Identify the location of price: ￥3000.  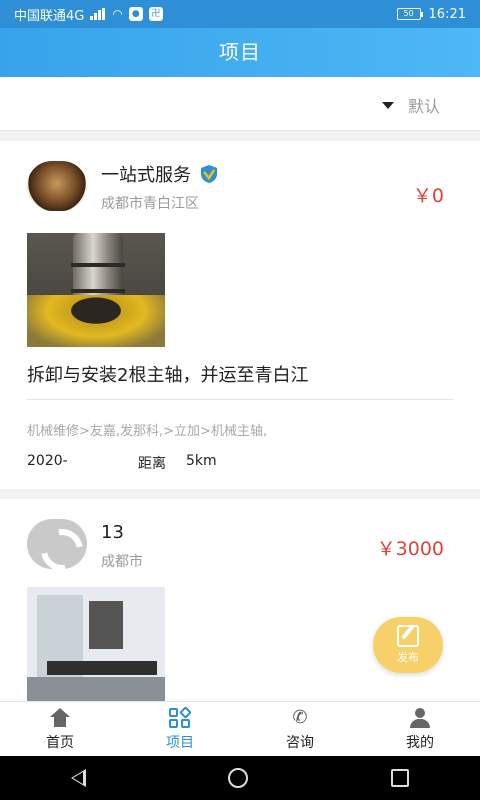
(410, 549).